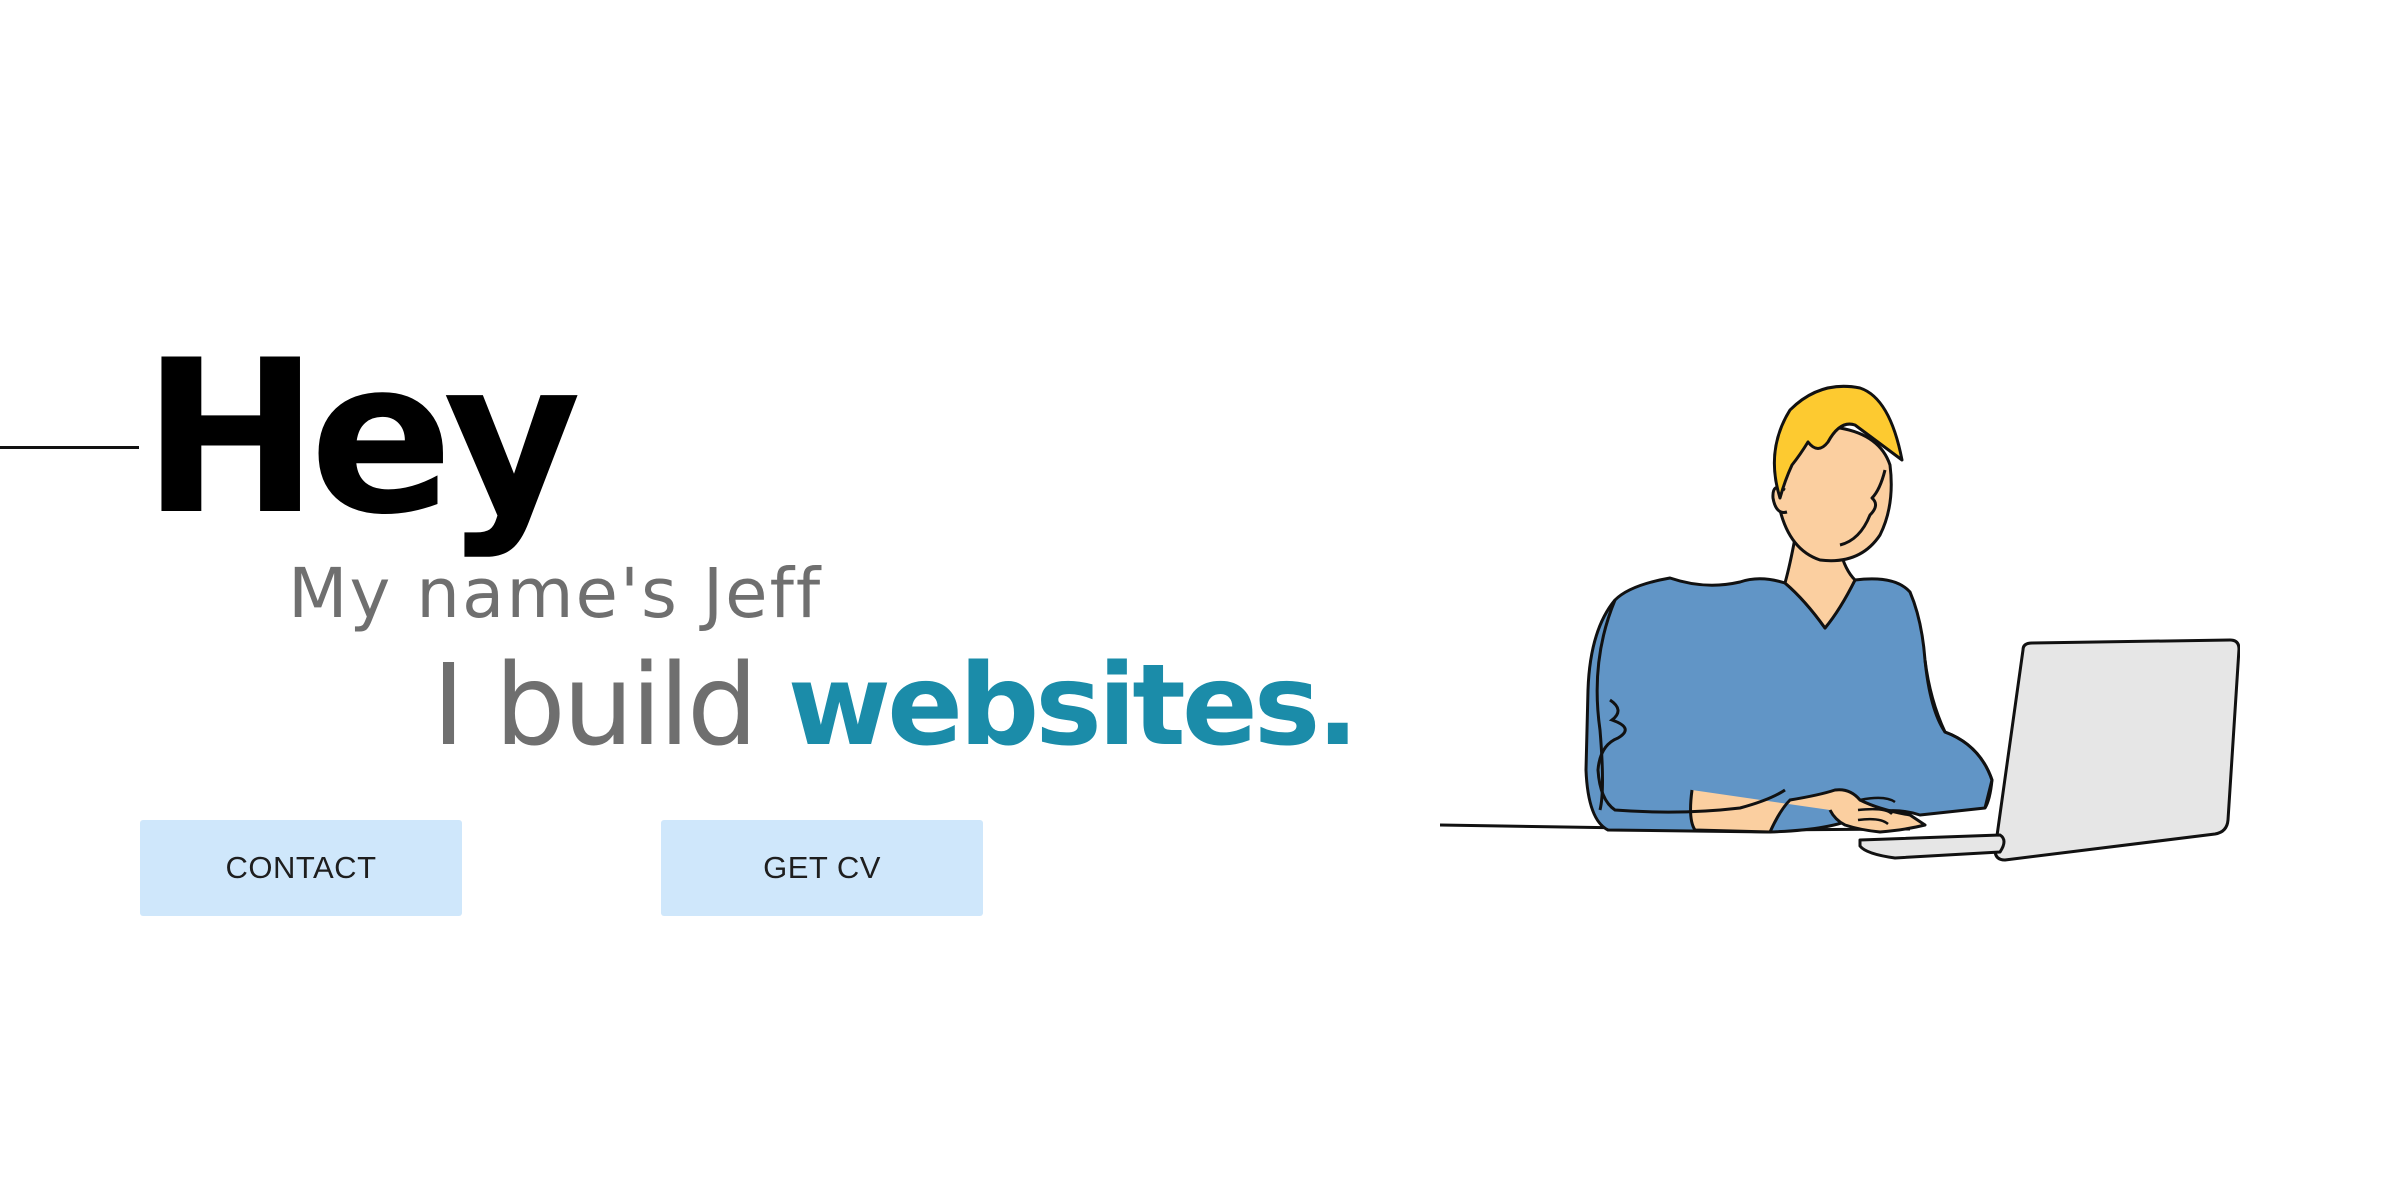  I want to click on tagline-prefix: I build, so click(610, 706).